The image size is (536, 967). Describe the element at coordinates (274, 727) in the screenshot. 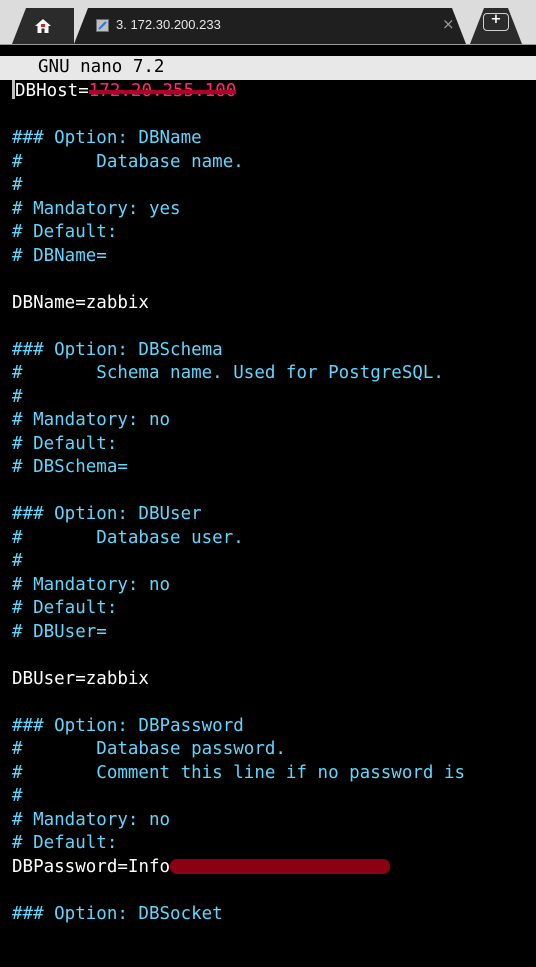

I see `editor-line: ### Option: DBPassword` at that location.